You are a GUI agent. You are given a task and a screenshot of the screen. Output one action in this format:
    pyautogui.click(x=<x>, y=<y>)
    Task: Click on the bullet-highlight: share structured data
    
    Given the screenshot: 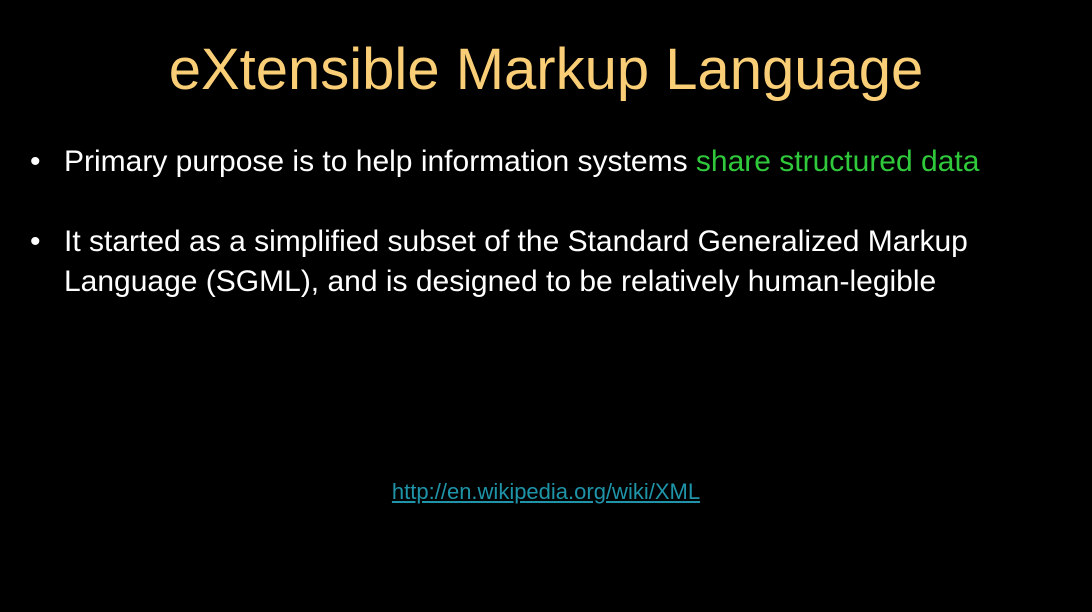 What is the action you would take?
    pyautogui.click(x=837, y=161)
    